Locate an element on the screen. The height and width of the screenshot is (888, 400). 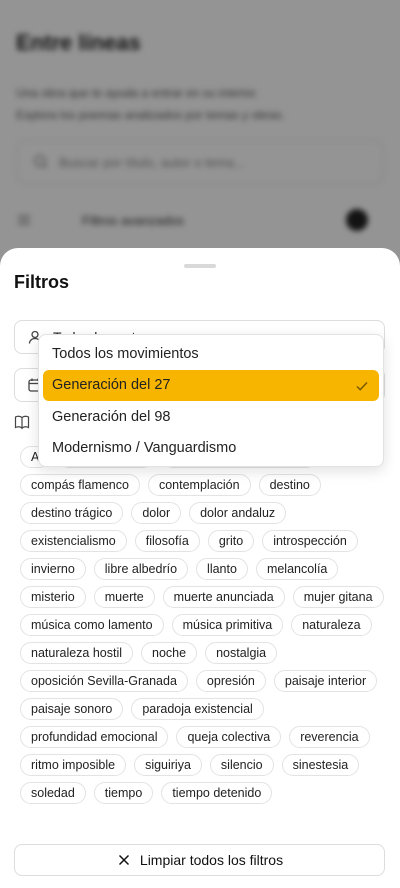
movement-option: Modernismo / Vanguardismo is located at coordinates (211, 449).